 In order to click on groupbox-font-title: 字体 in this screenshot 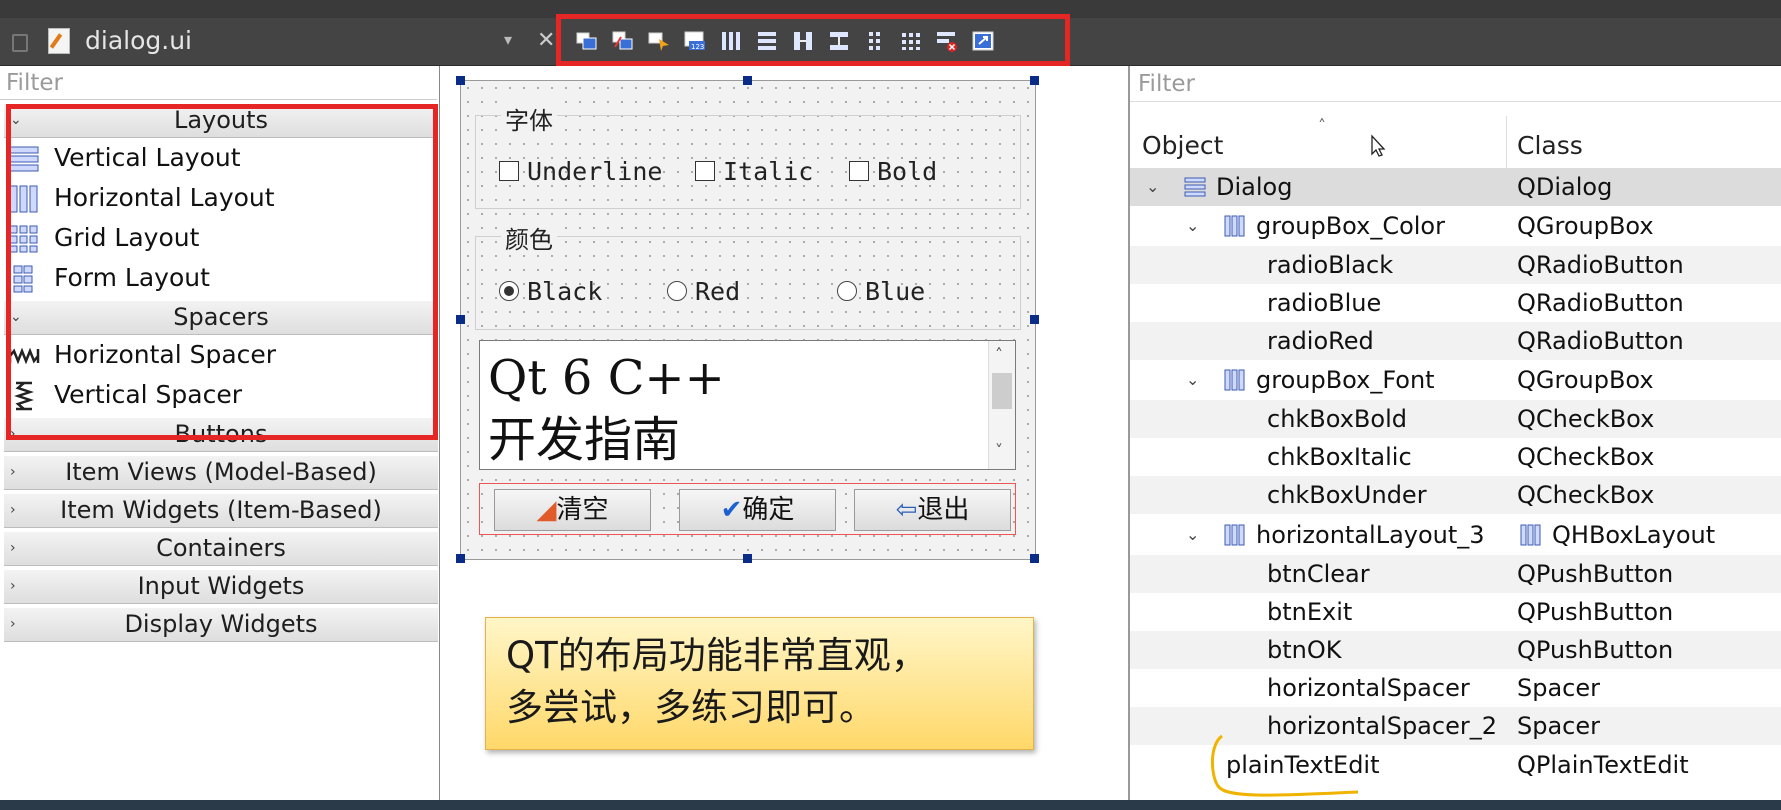, I will do `click(529, 118)`.